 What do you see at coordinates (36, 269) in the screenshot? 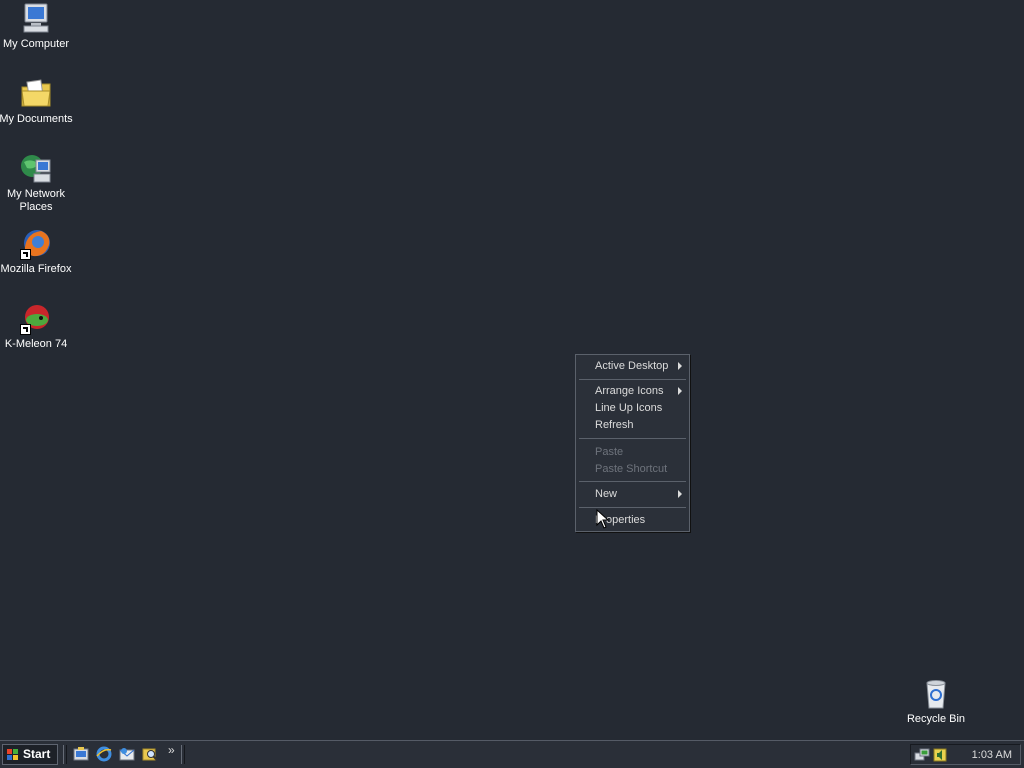
I see `icon-label: Mozilla Firefox` at bounding box center [36, 269].